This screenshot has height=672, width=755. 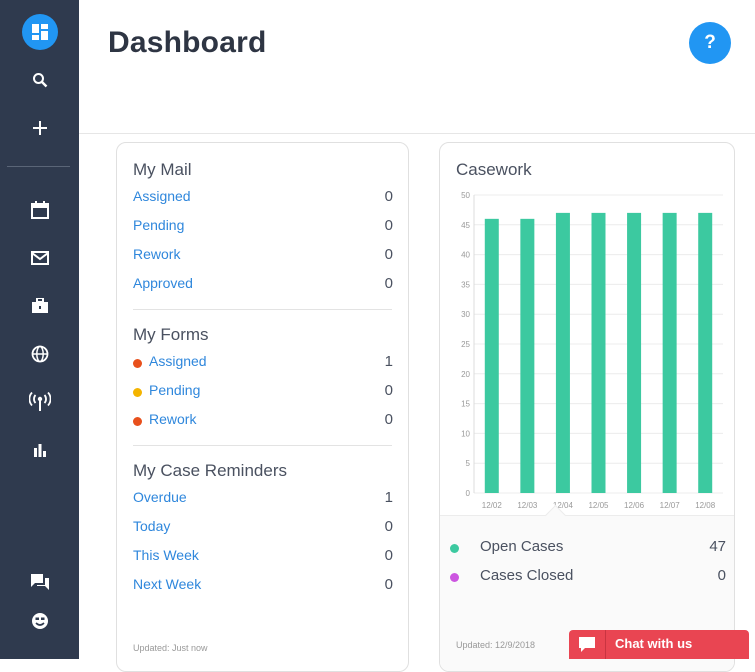 What do you see at coordinates (454, 577) in the screenshot?
I see `legend-dot-closed` at bounding box center [454, 577].